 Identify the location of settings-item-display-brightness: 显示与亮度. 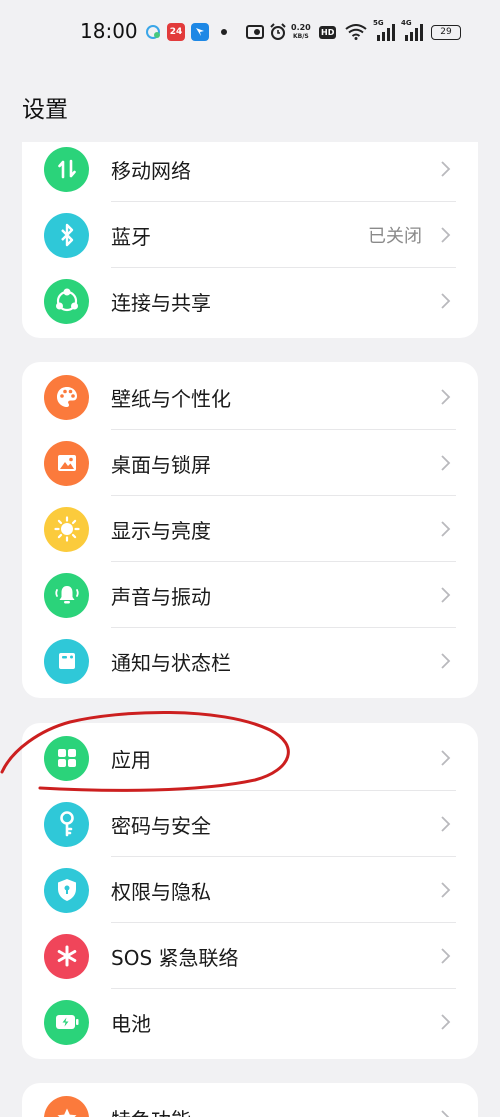
(250, 529).